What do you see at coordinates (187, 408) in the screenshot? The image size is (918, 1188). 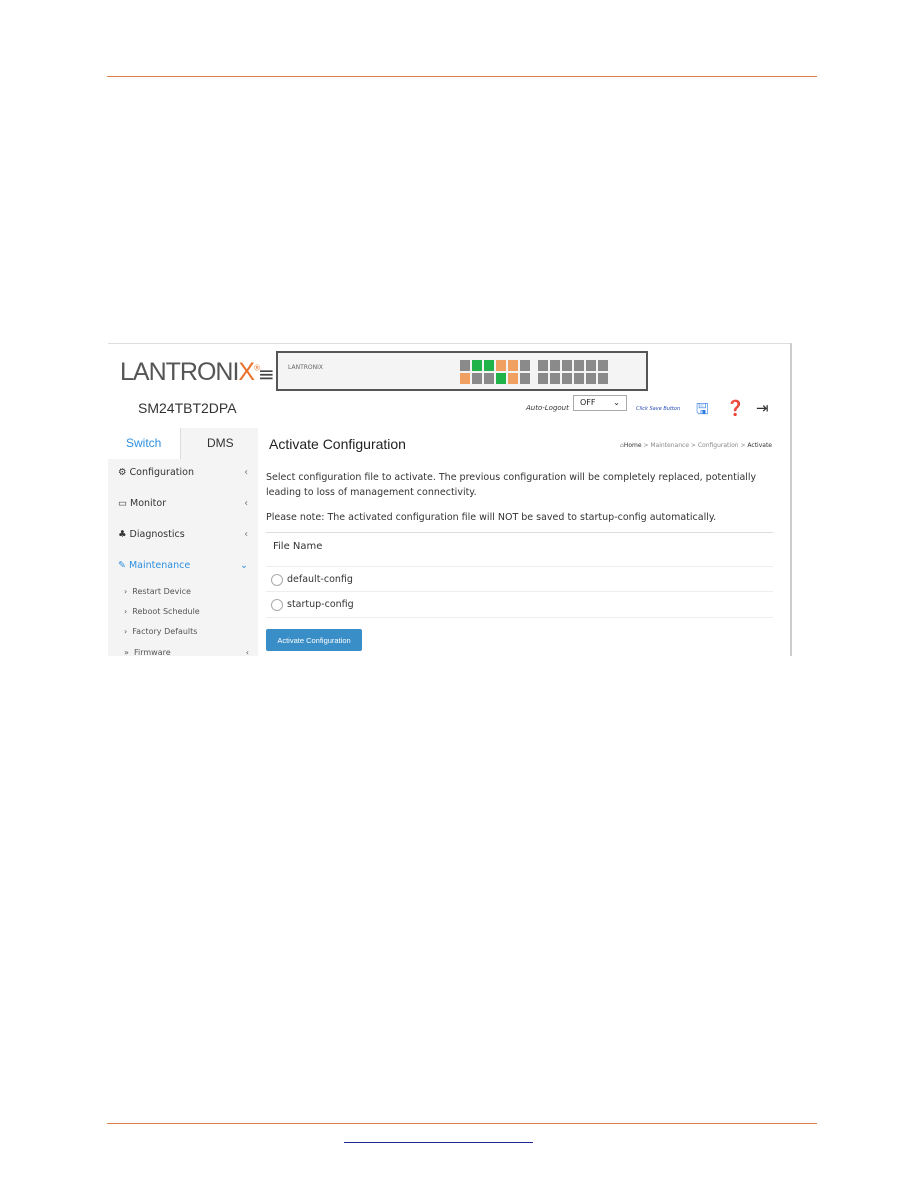 I see `device-name: SM24TBT2DPA` at bounding box center [187, 408].